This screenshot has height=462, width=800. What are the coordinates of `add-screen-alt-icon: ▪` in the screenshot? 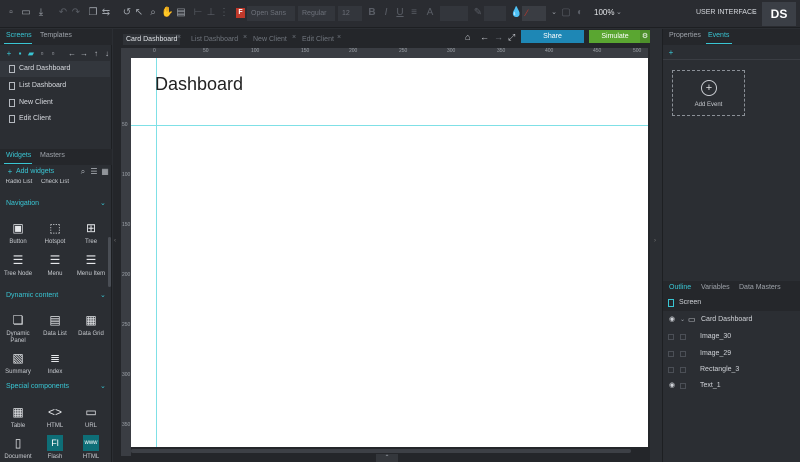 It's located at (20, 54).